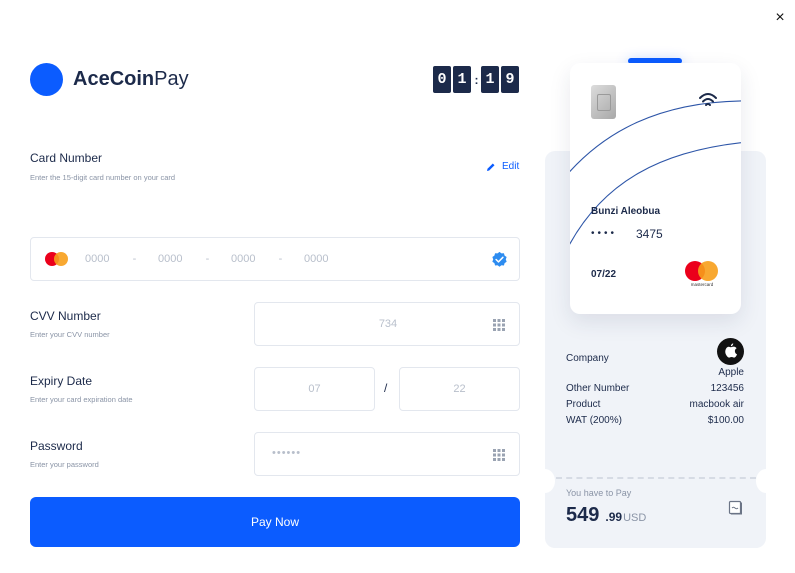  I want to click on edit-button: Edit, so click(502, 166).